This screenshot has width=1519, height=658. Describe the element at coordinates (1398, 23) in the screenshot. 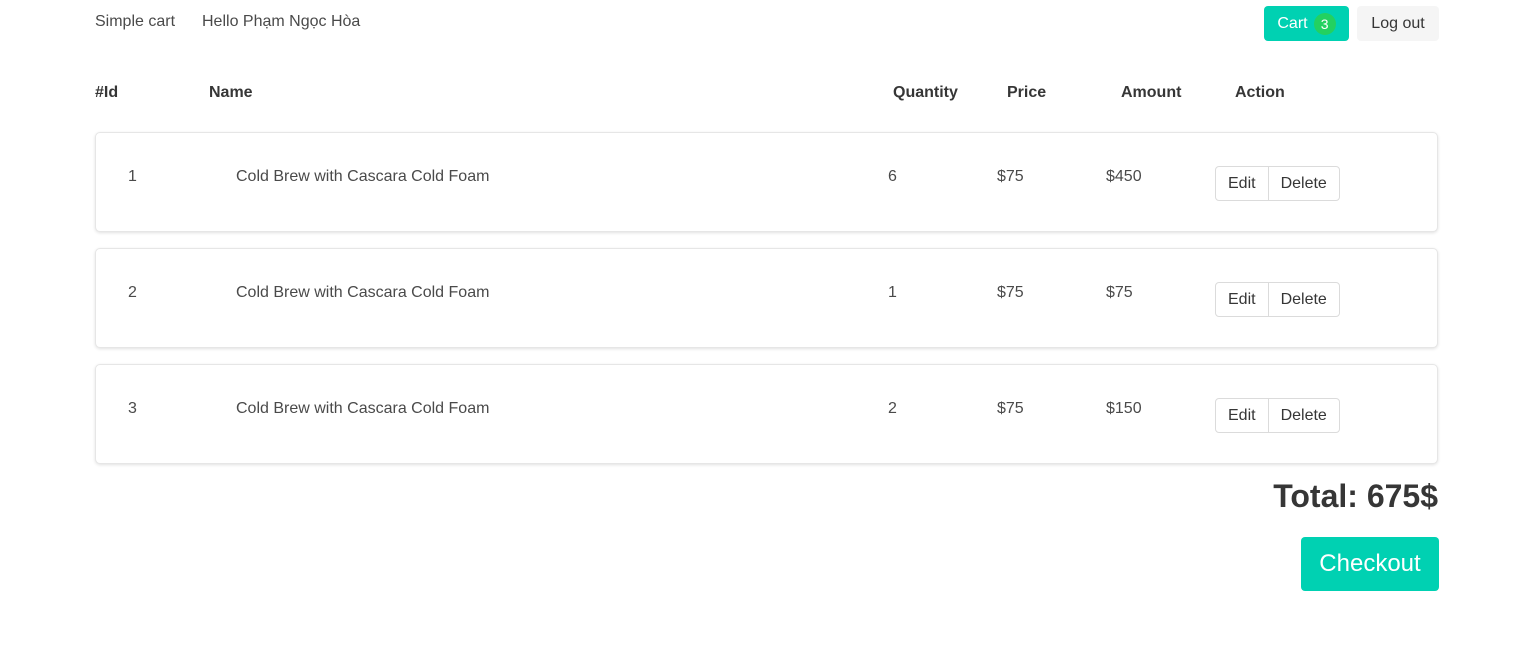

I see `logout-button: Log out` at that location.